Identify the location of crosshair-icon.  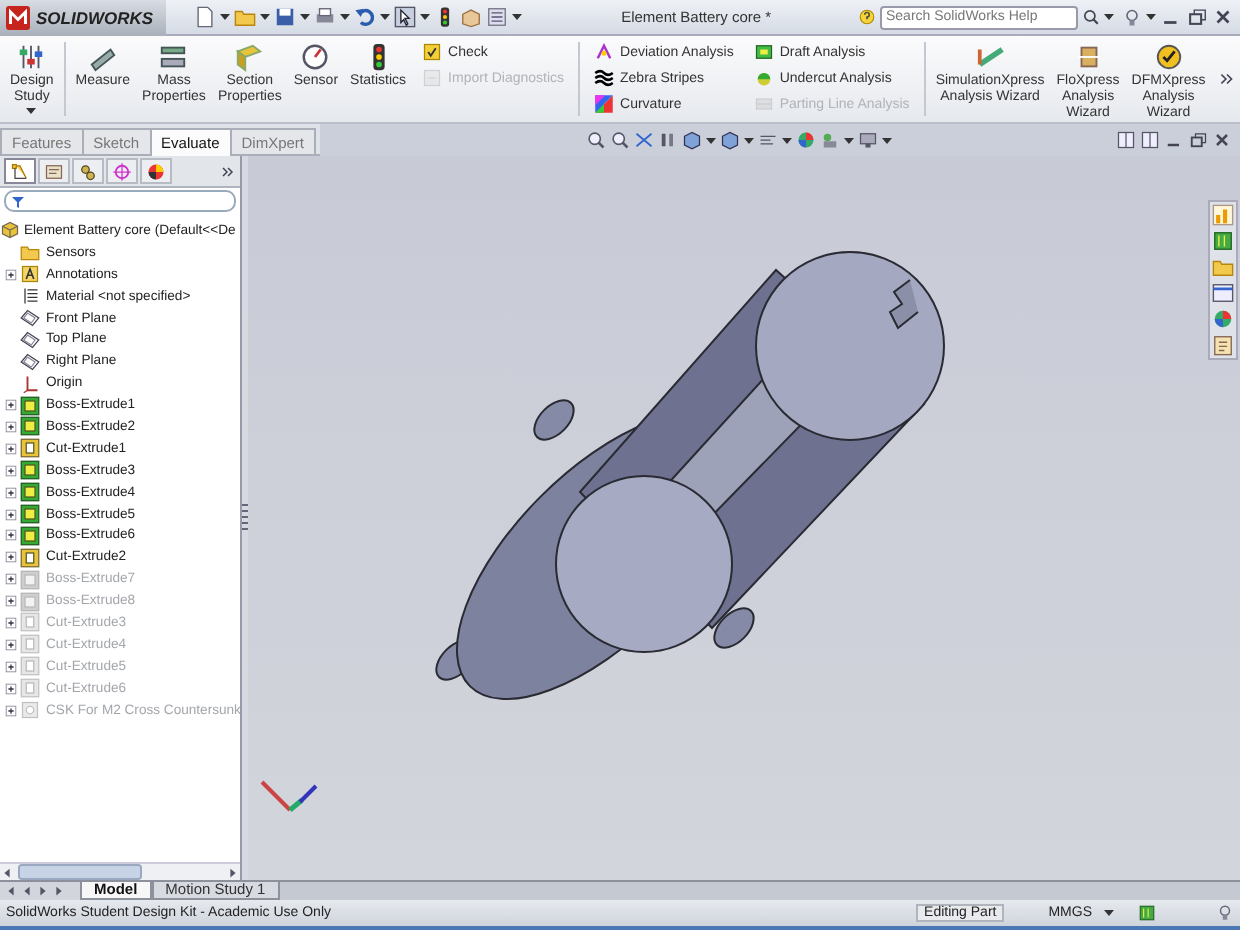
(122, 171).